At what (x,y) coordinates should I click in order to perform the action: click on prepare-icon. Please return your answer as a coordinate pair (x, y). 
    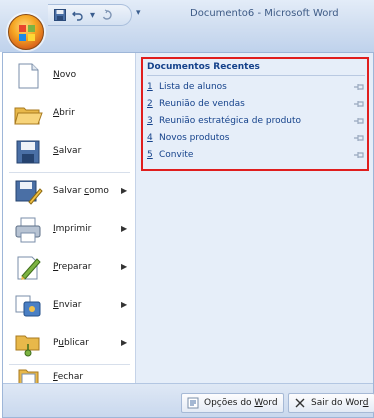
    Looking at the image, I should click on (29, 268).